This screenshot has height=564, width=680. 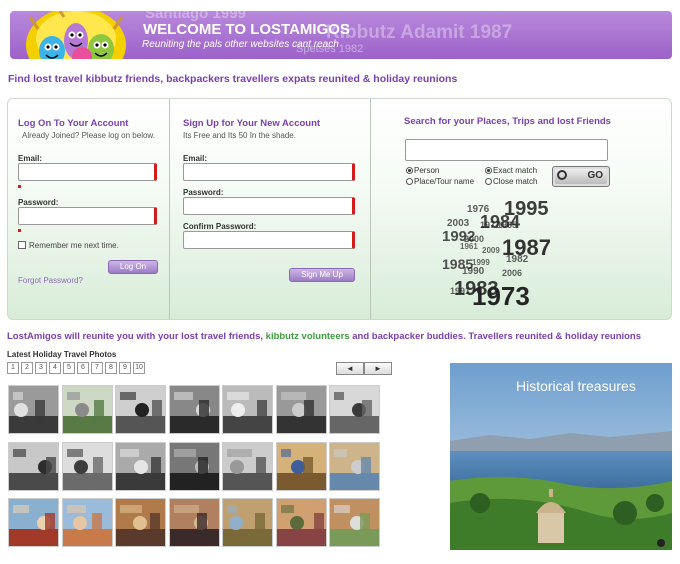 I want to click on gallery-nav: ◄ ►, so click(x=364, y=368).